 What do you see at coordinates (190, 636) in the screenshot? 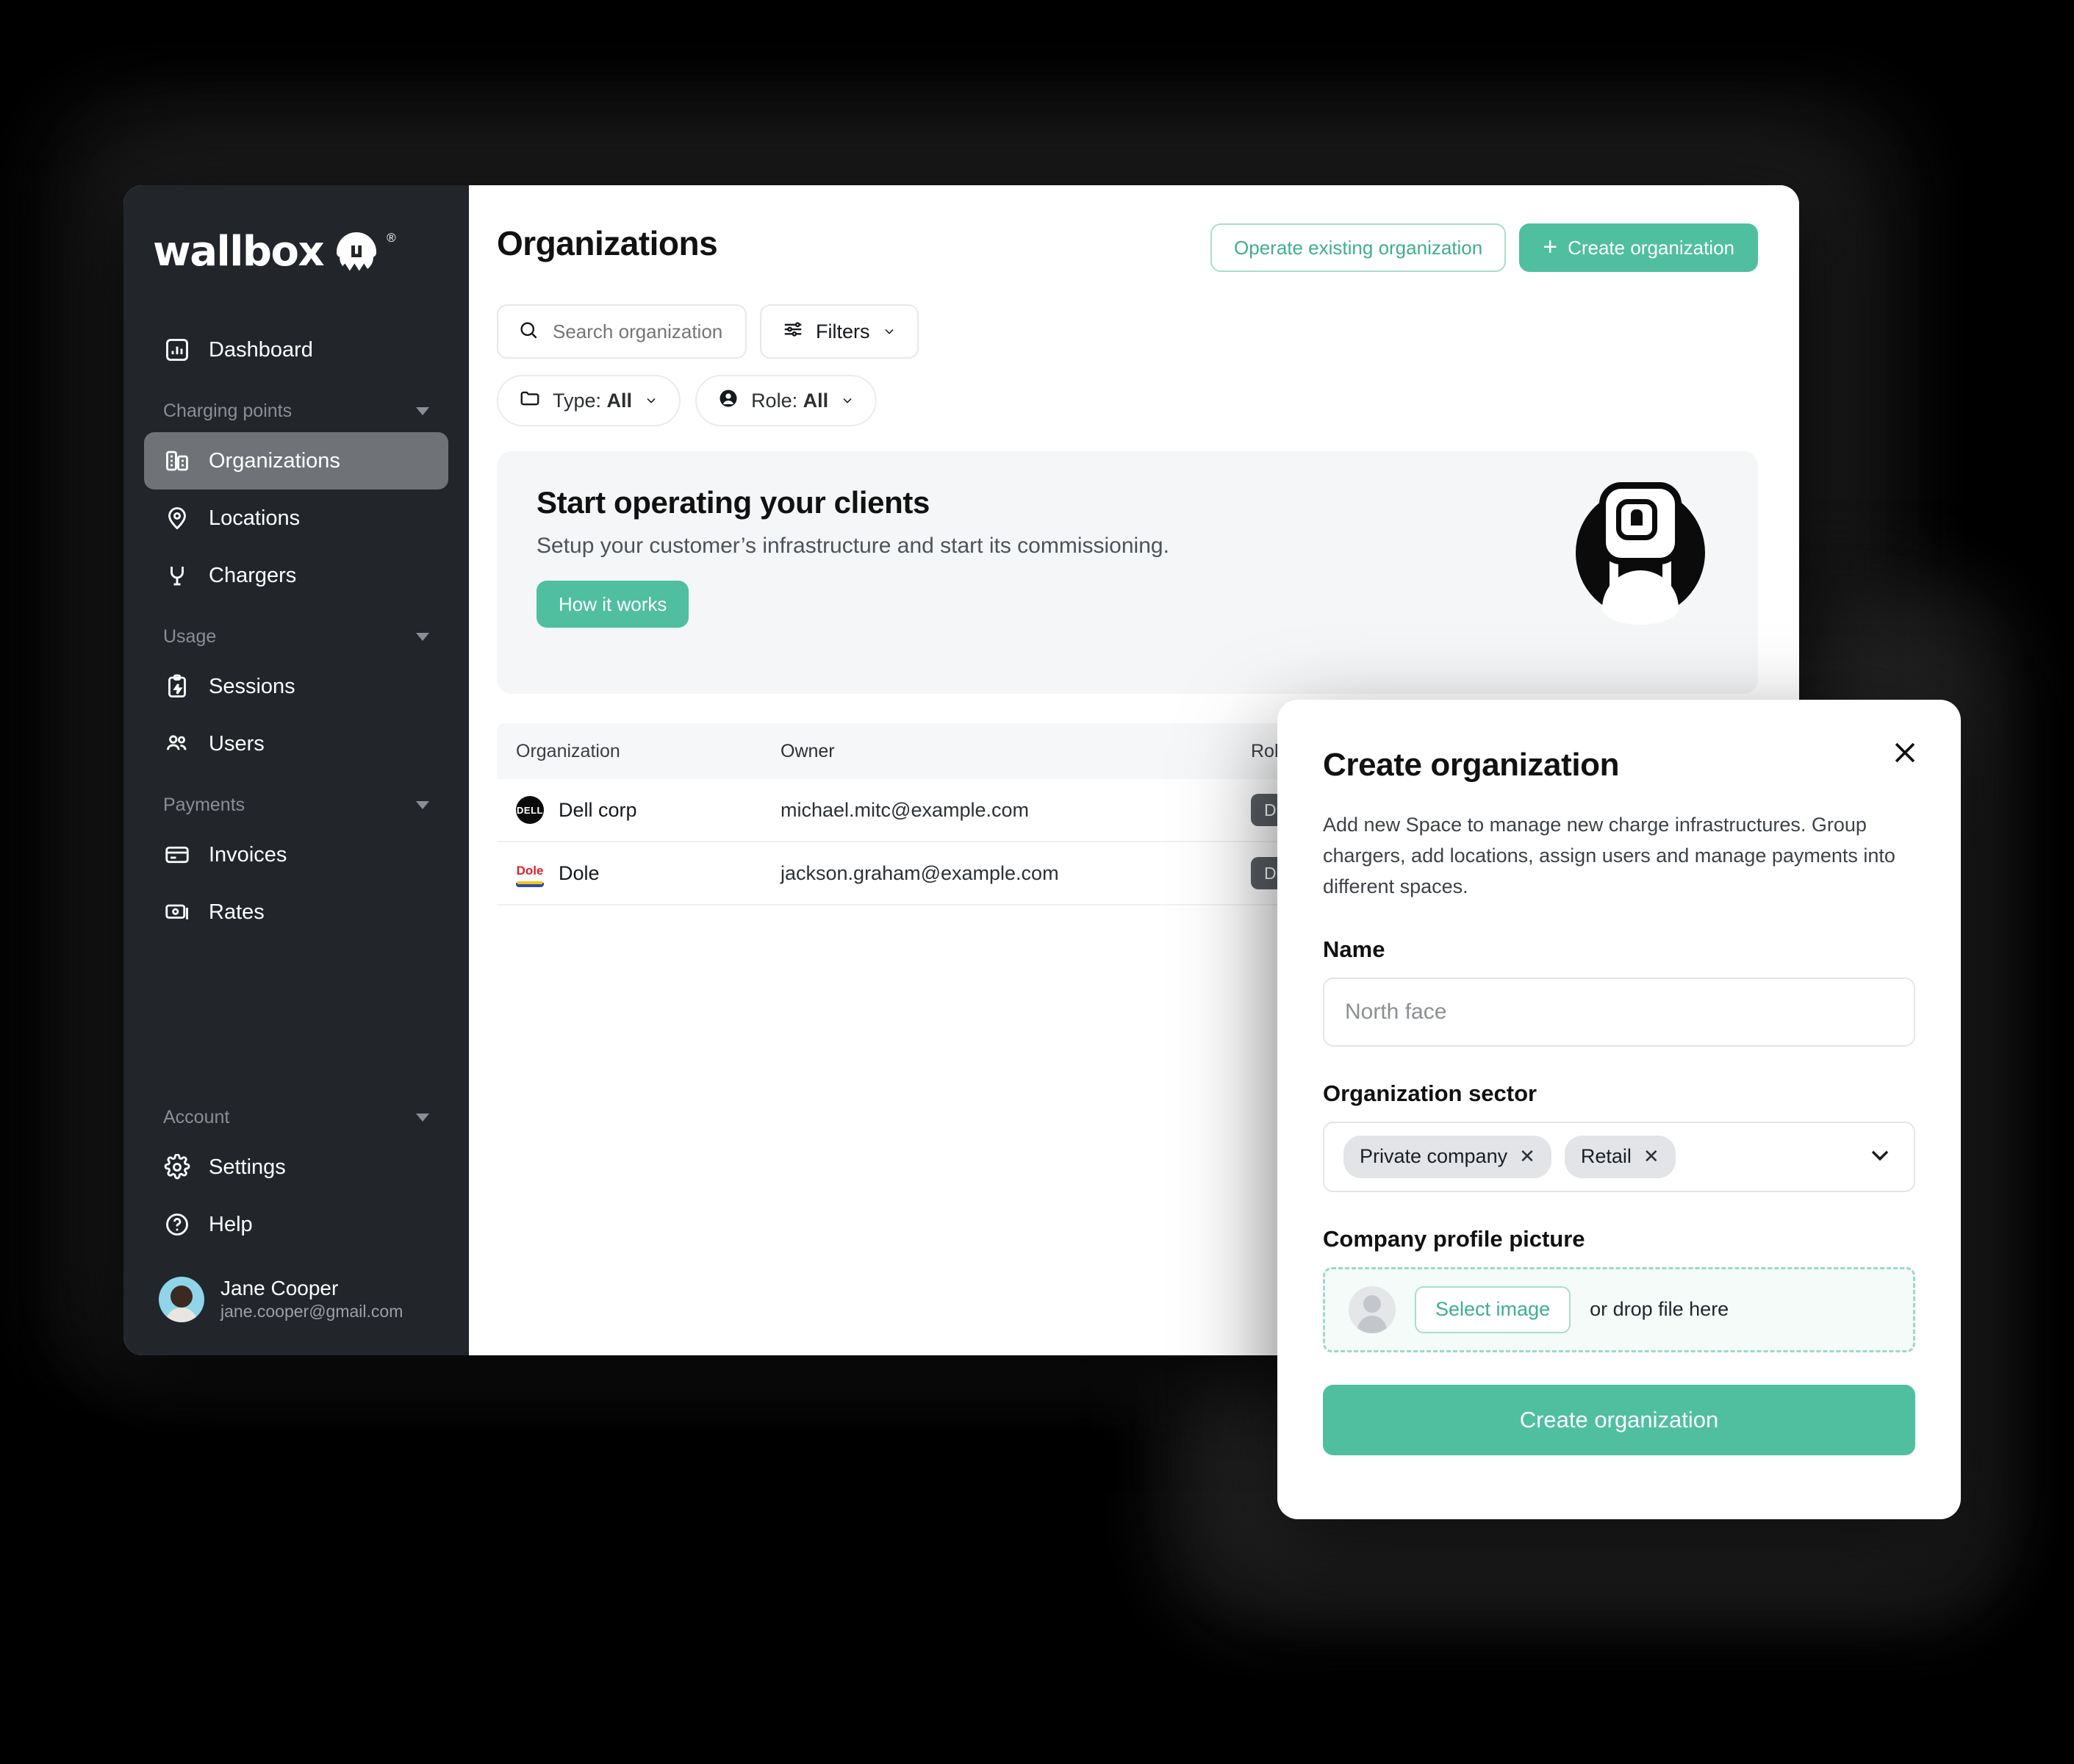
I see `sidebar-group-label: Usage` at bounding box center [190, 636].